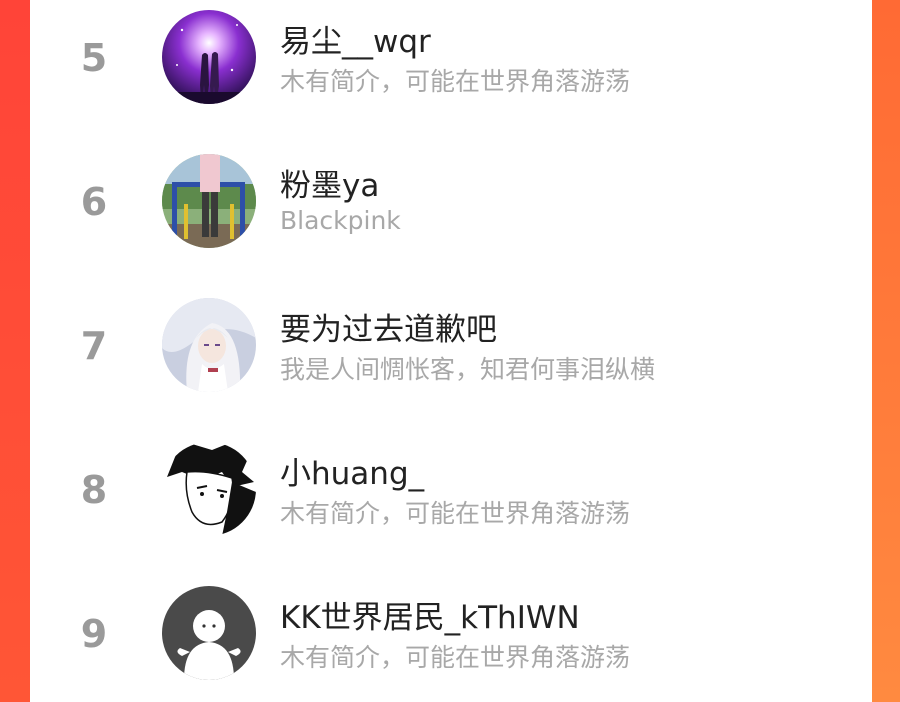  Describe the element at coordinates (430, 614) in the screenshot. I see `user-name: KK世界居民_kThIWN` at that location.